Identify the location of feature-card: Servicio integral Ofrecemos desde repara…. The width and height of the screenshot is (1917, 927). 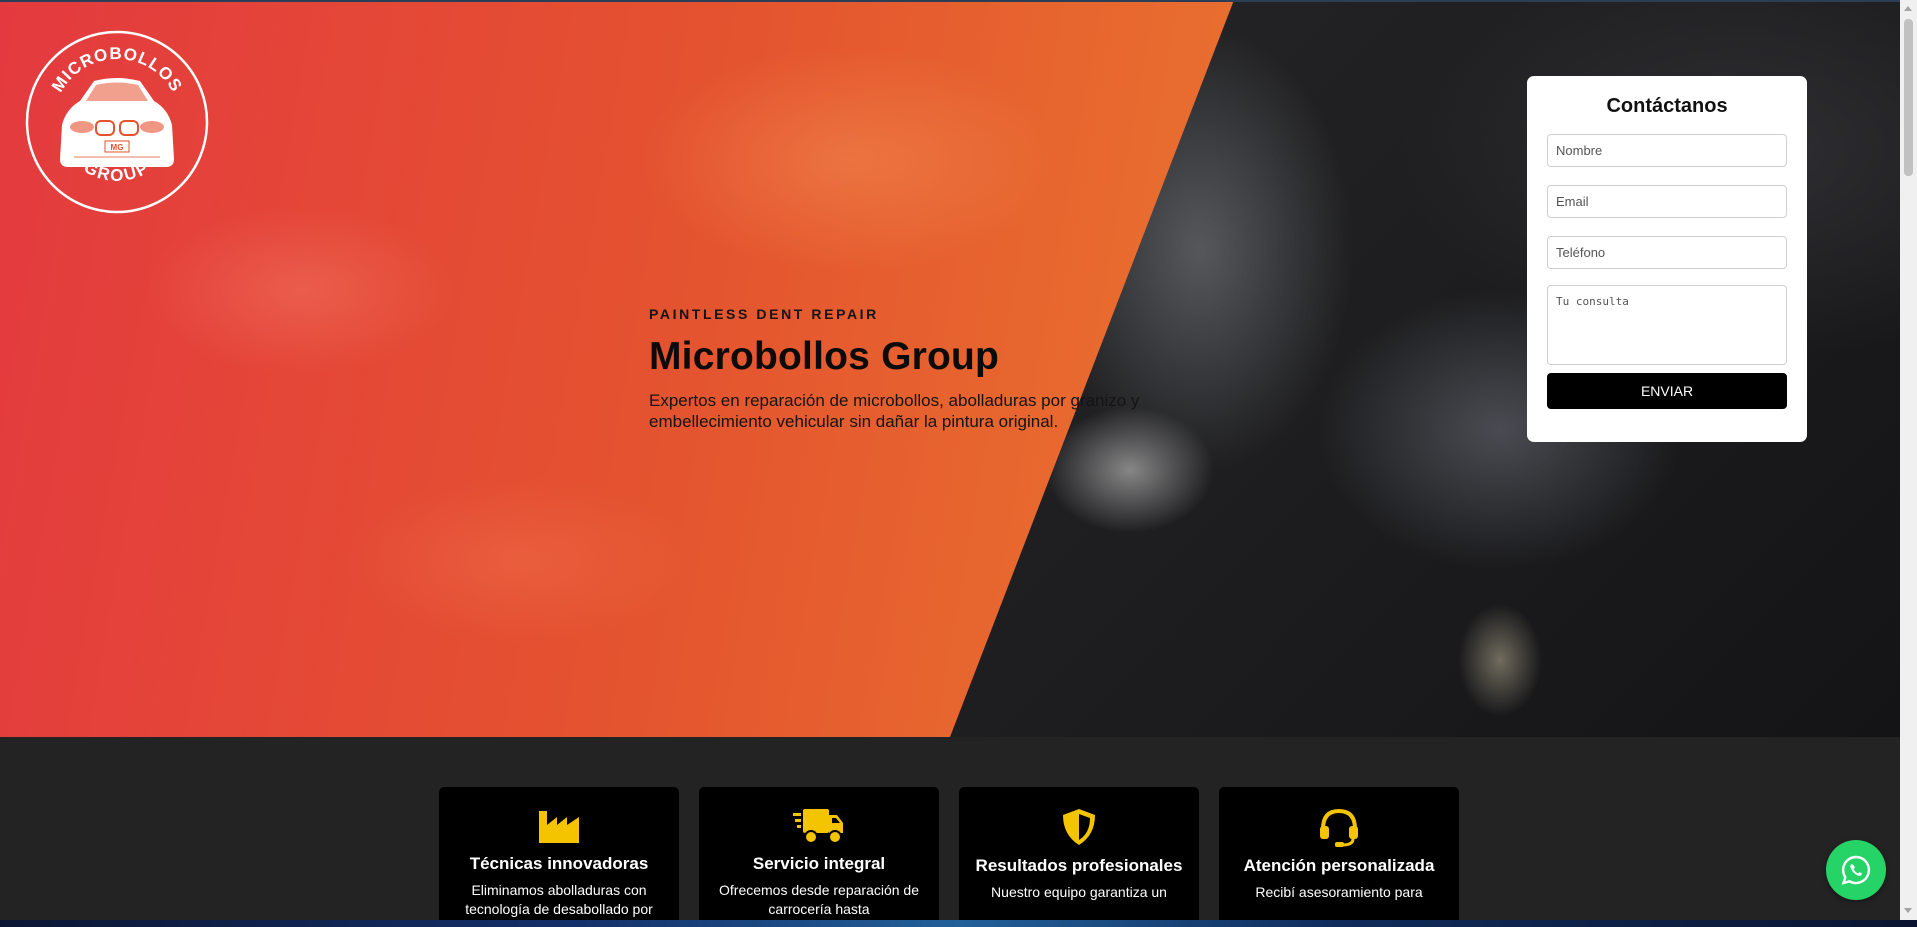
(819, 853).